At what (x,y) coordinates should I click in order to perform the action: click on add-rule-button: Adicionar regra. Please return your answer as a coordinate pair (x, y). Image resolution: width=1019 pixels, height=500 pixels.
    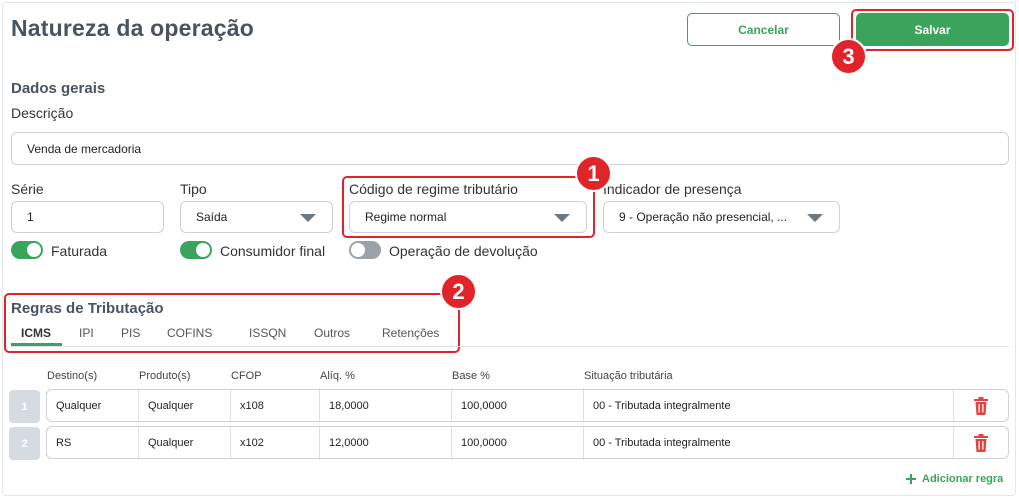
    Looking at the image, I should click on (954, 479).